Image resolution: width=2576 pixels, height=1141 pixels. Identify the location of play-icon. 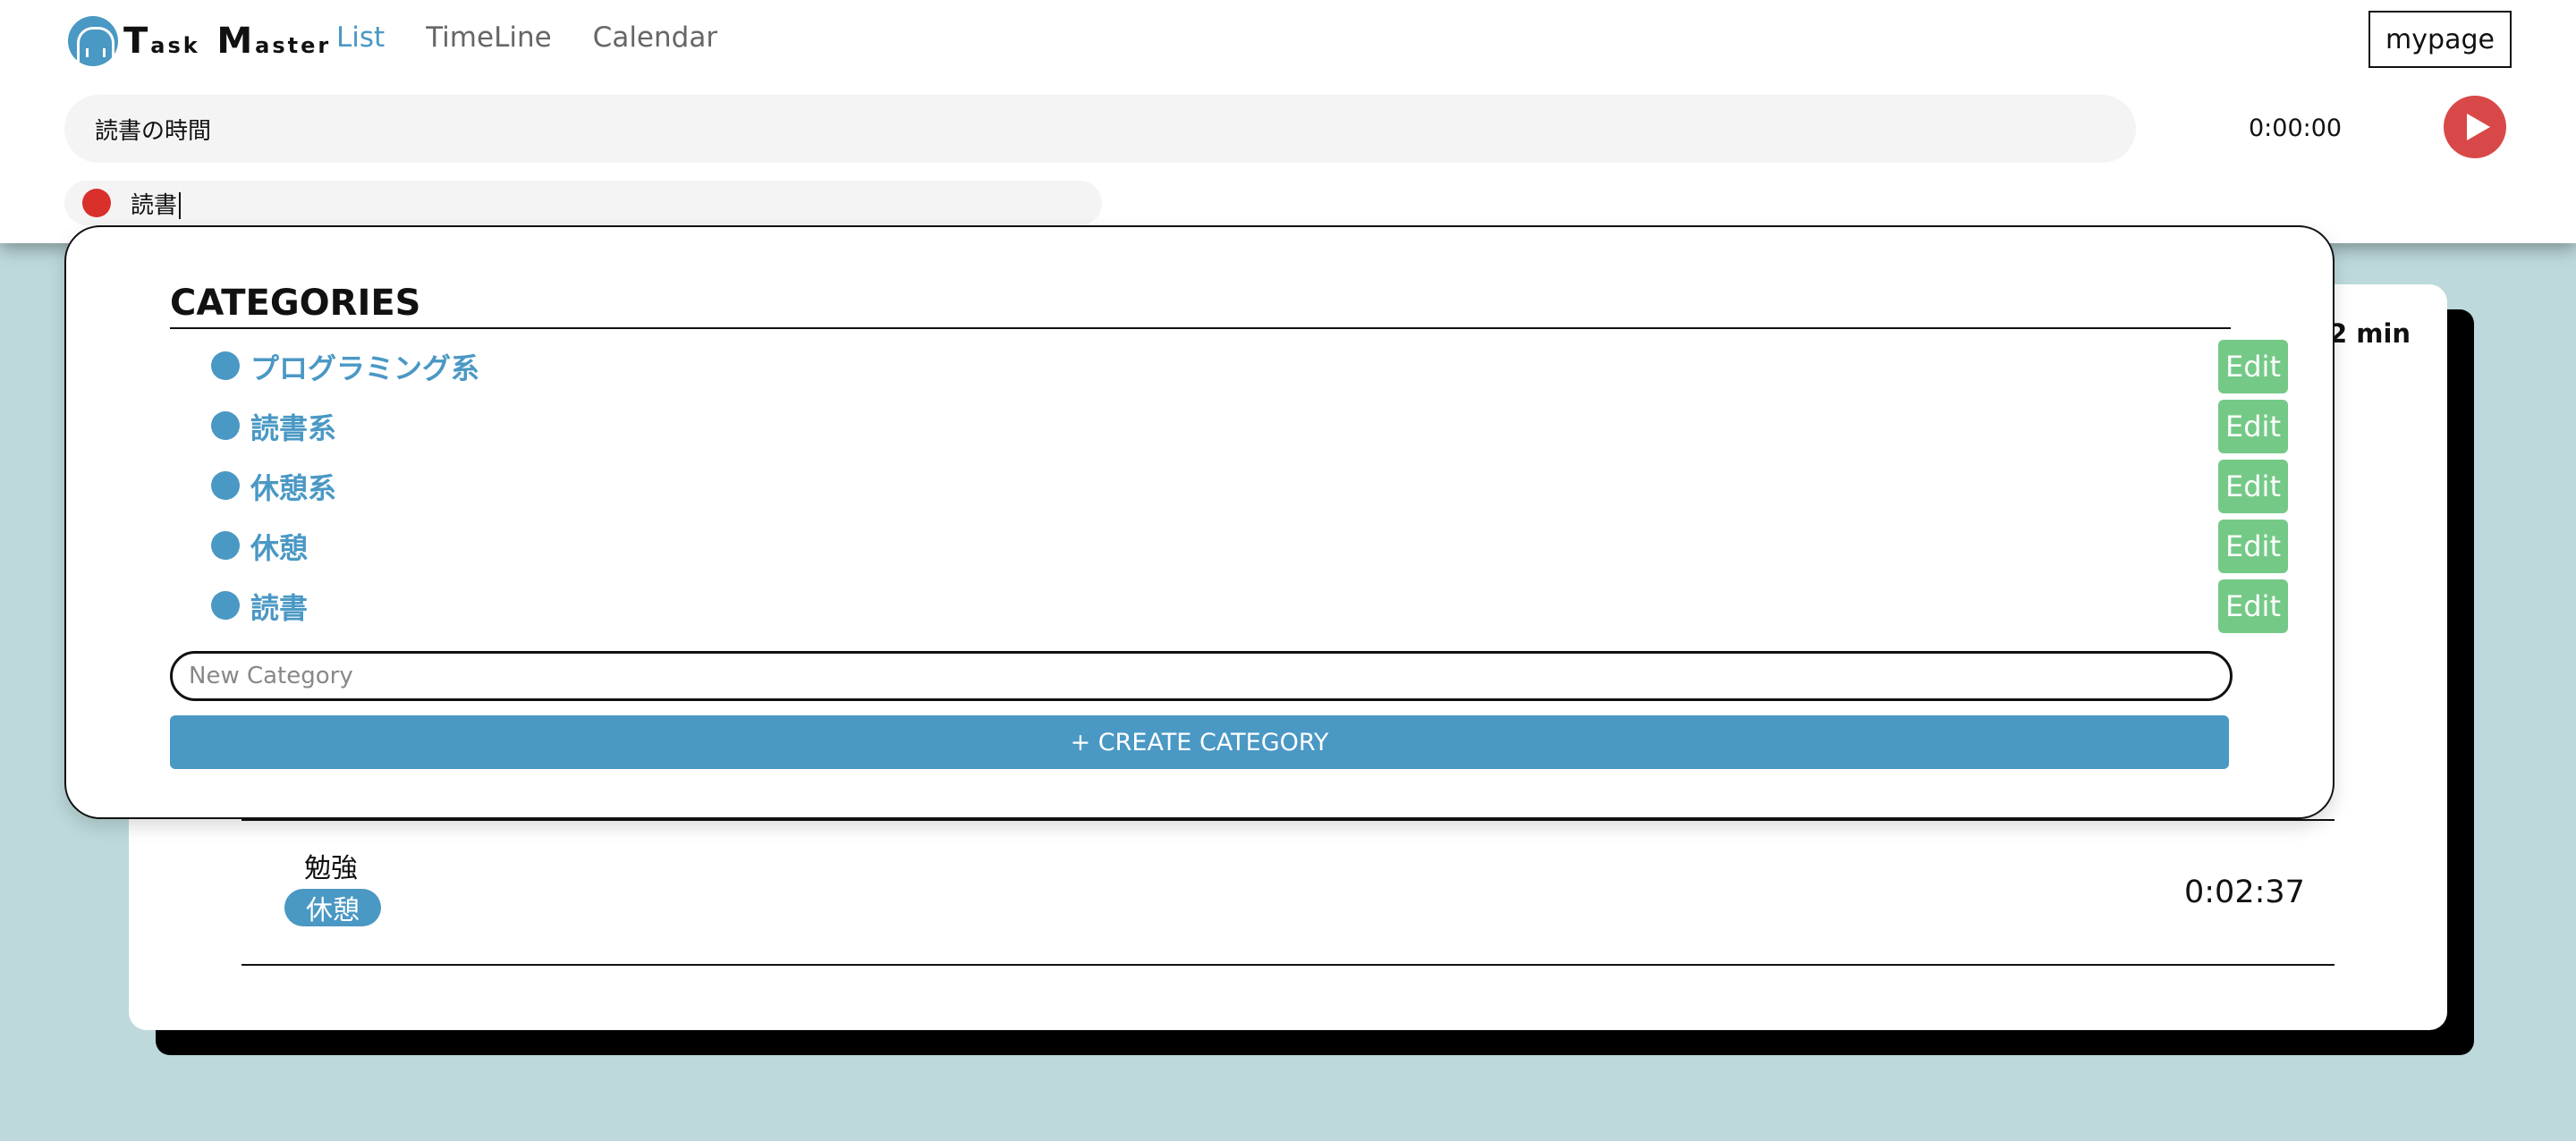
(2475, 127).